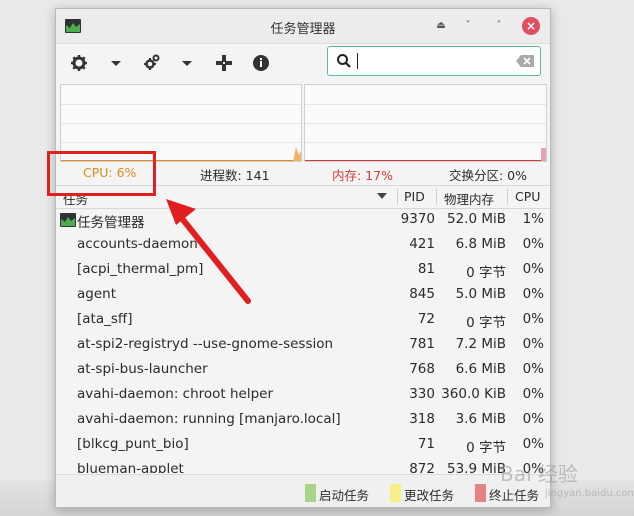 Image resolution: width=634 pixels, height=516 pixels. I want to click on search-input, so click(434, 61).